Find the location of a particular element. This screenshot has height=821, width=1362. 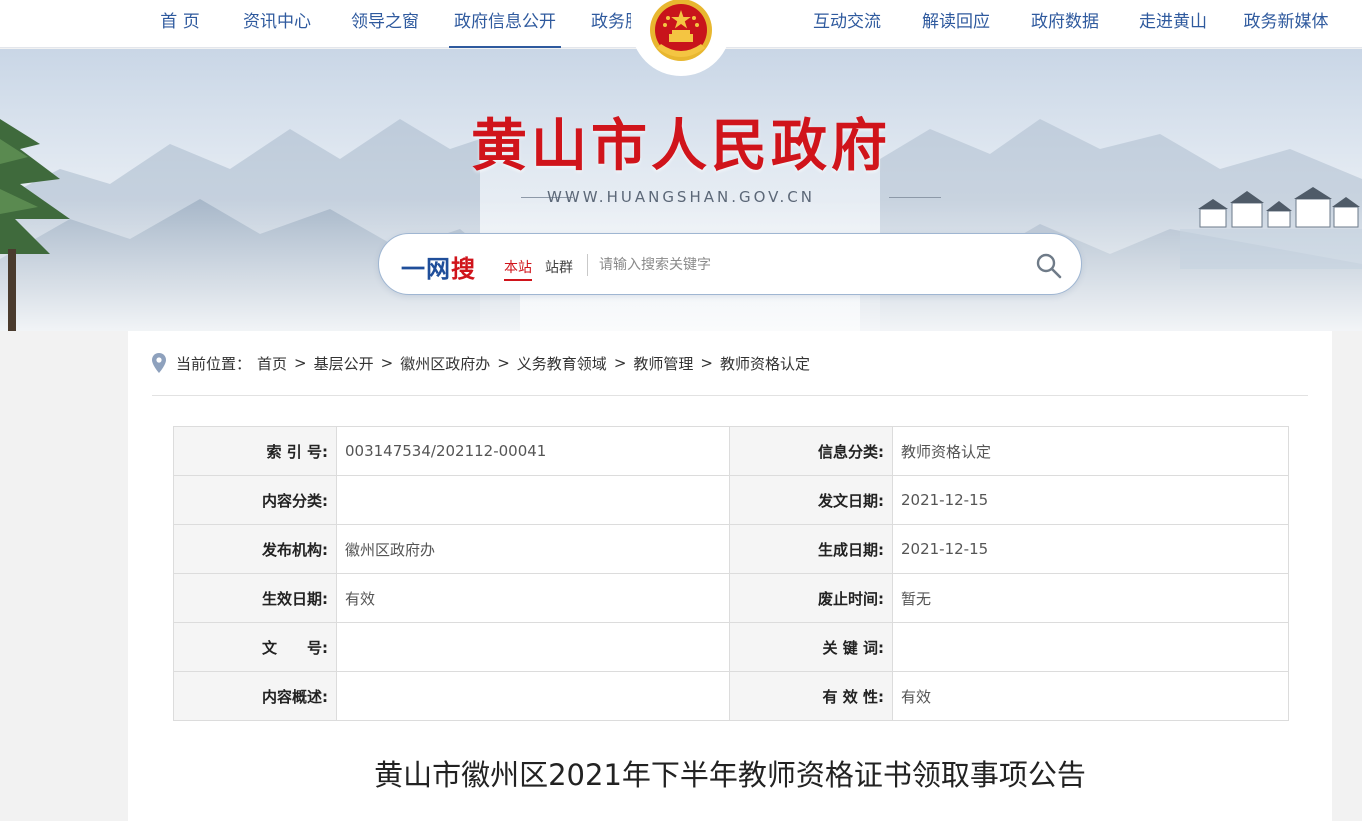

breadcrumb-home: 首页 is located at coordinates (272, 363).